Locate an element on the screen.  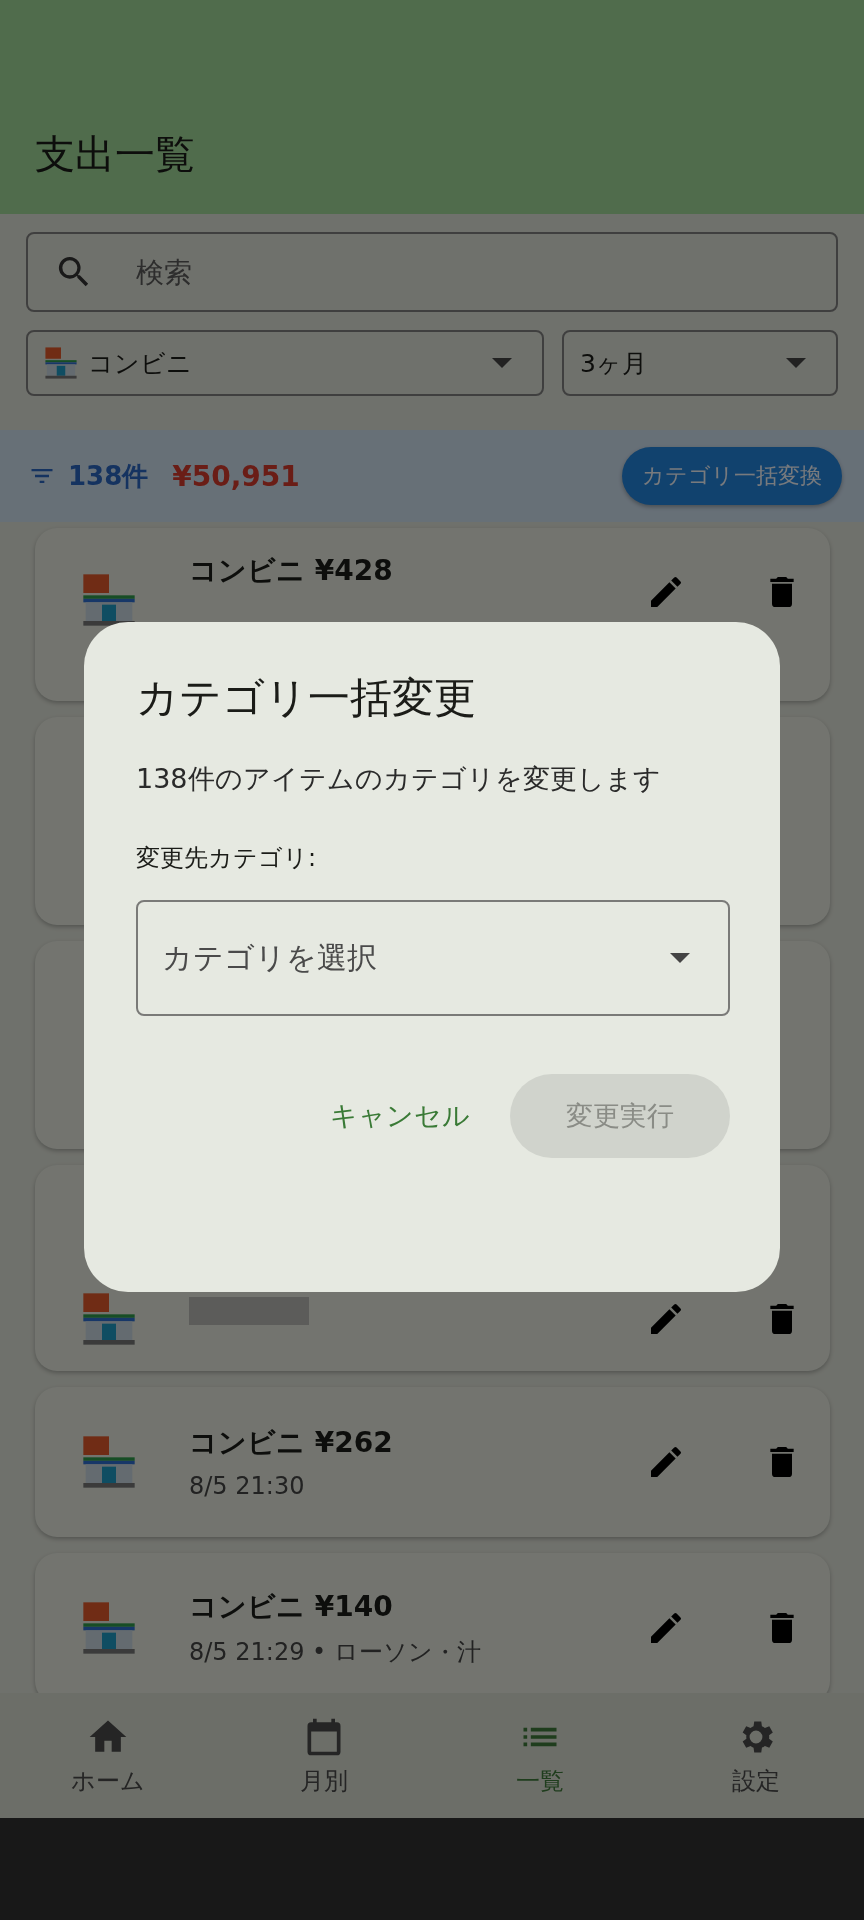
item-count: 138件 is located at coordinates (108, 476).